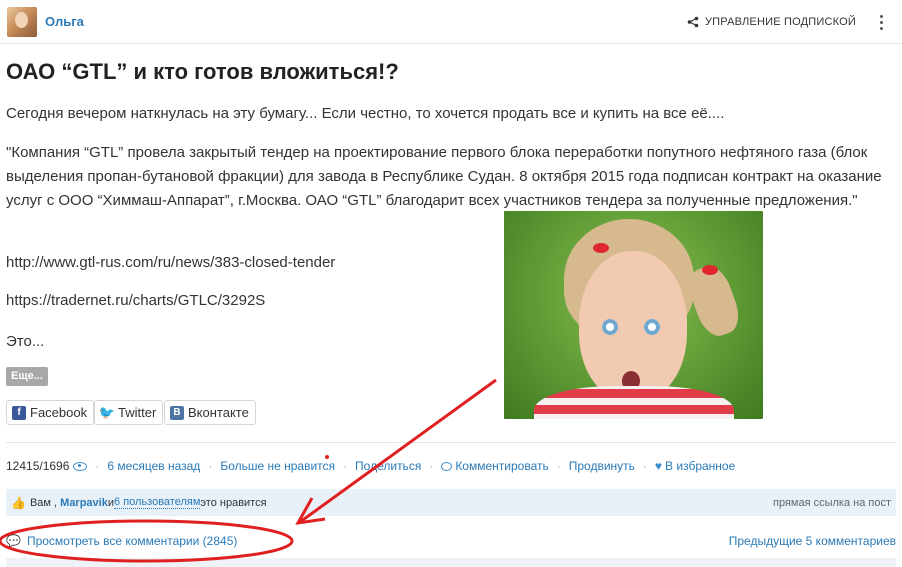 The width and height of the screenshot is (902, 567). What do you see at coordinates (277, 466) in the screenshot?
I see `unlike-link: Больше не нравится` at bounding box center [277, 466].